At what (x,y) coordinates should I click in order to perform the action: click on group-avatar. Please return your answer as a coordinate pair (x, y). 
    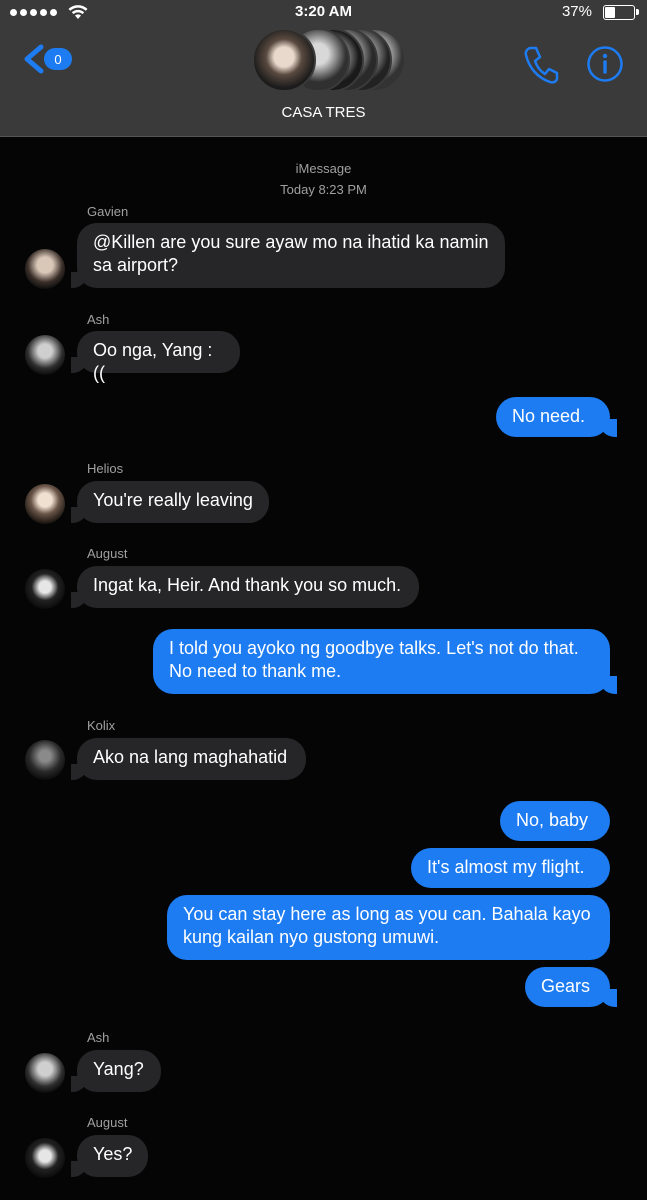
    Looking at the image, I should click on (284, 60).